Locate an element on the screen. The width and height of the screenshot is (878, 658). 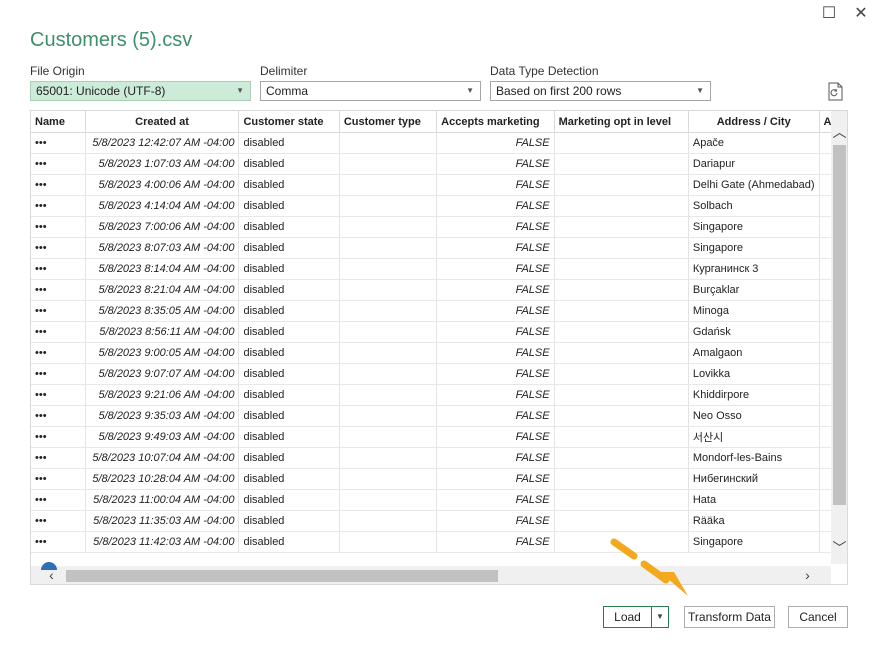
column-header: Customer type is located at coordinates (388, 122).